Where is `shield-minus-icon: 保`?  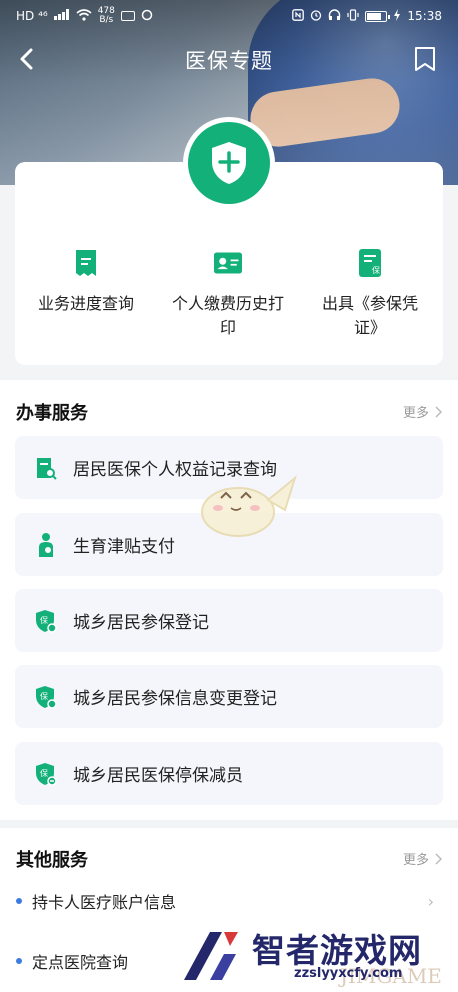
shield-minus-icon: 保 is located at coordinates (46, 774).